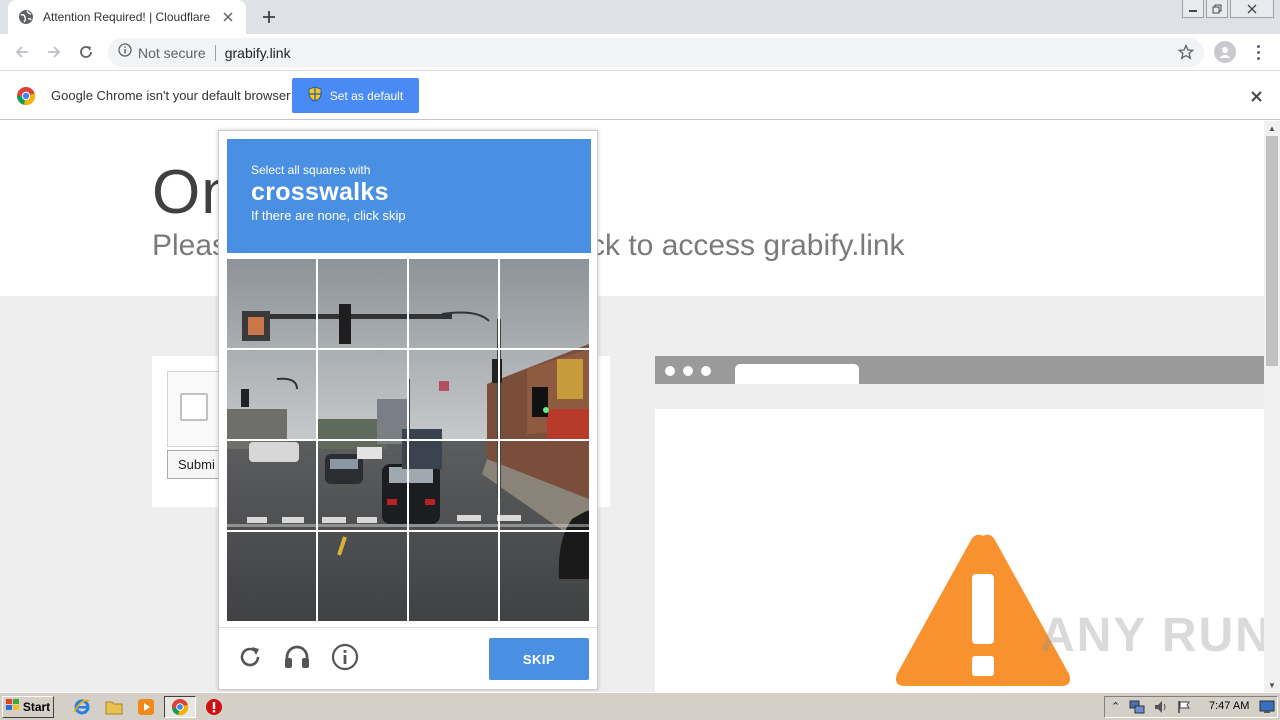 This screenshot has height=720, width=1280. I want to click on tab-strip: Attention Required! | Cloudflare, so click(640, 17).